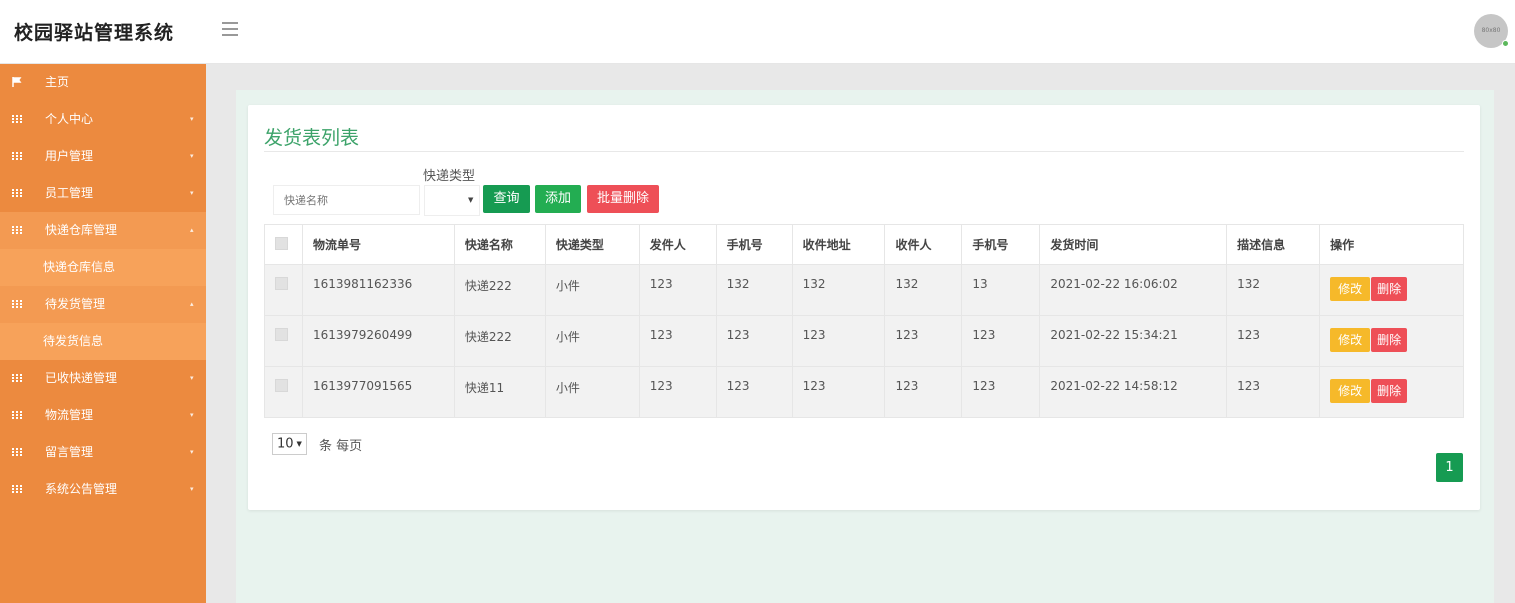  I want to click on column-header: 发货时间, so click(1133, 244).